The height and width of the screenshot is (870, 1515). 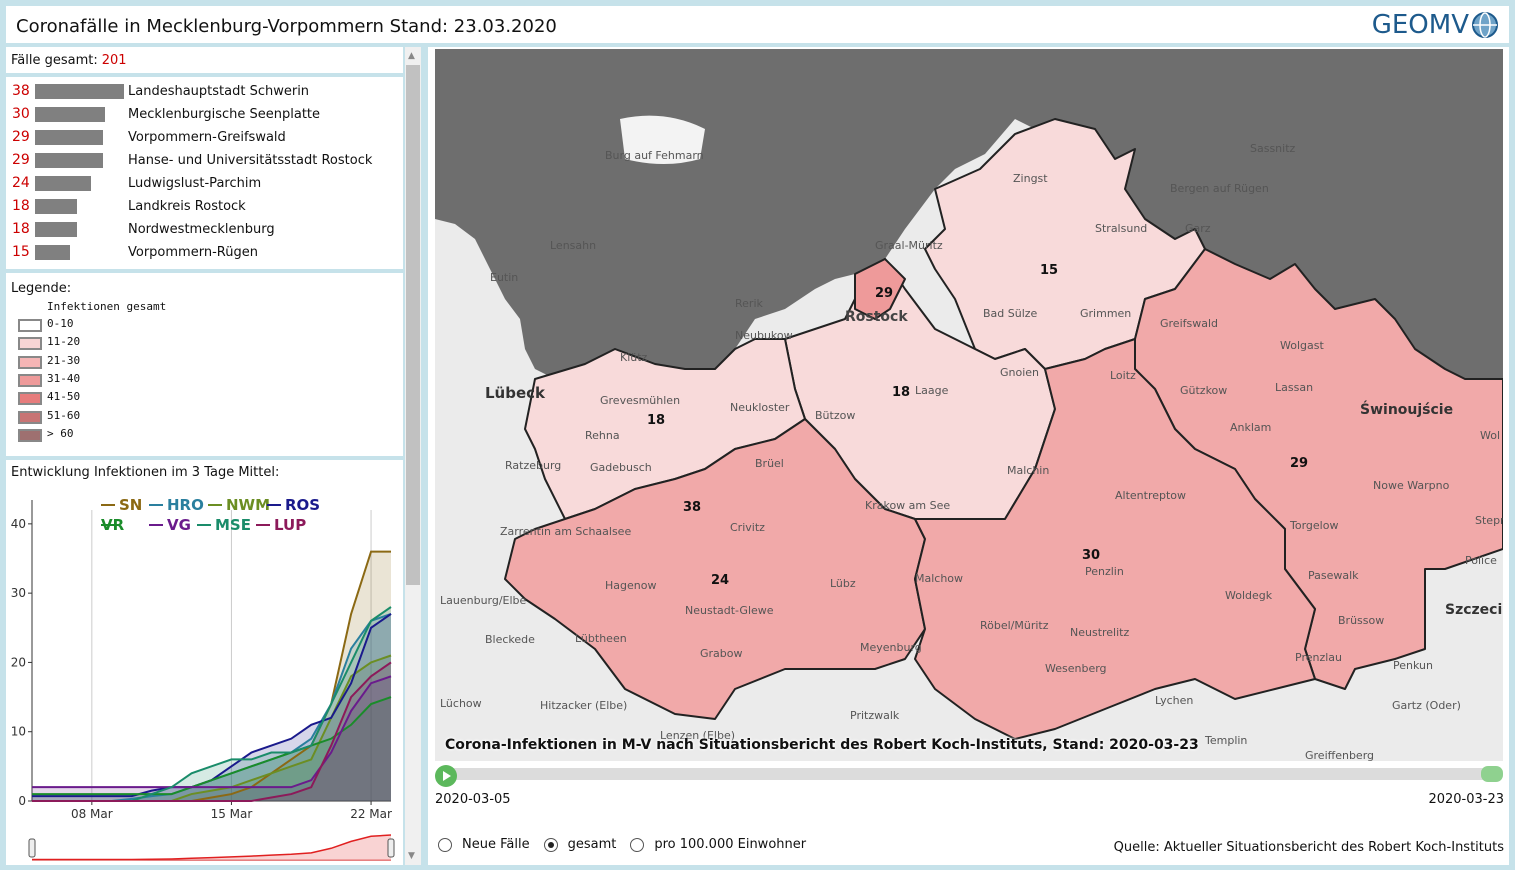 What do you see at coordinates (729, 610) in the screenshot?
I see `svg-text: Neustadt-Glewe` at bounding box center [729, 610].